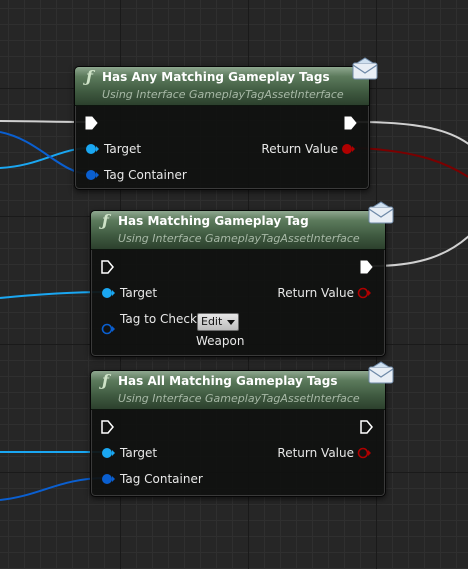 The image size is (468, 569). What do you see at coordinates (411, 133) in the screenshot?
I see `exec-wire-node1-out` at bounding box center [411, 133].